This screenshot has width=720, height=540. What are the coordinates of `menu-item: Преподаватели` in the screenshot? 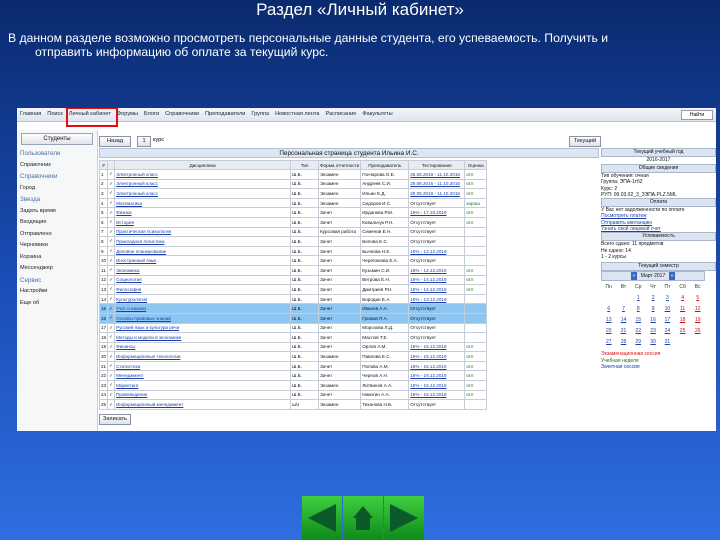 It's located at (225, 114).